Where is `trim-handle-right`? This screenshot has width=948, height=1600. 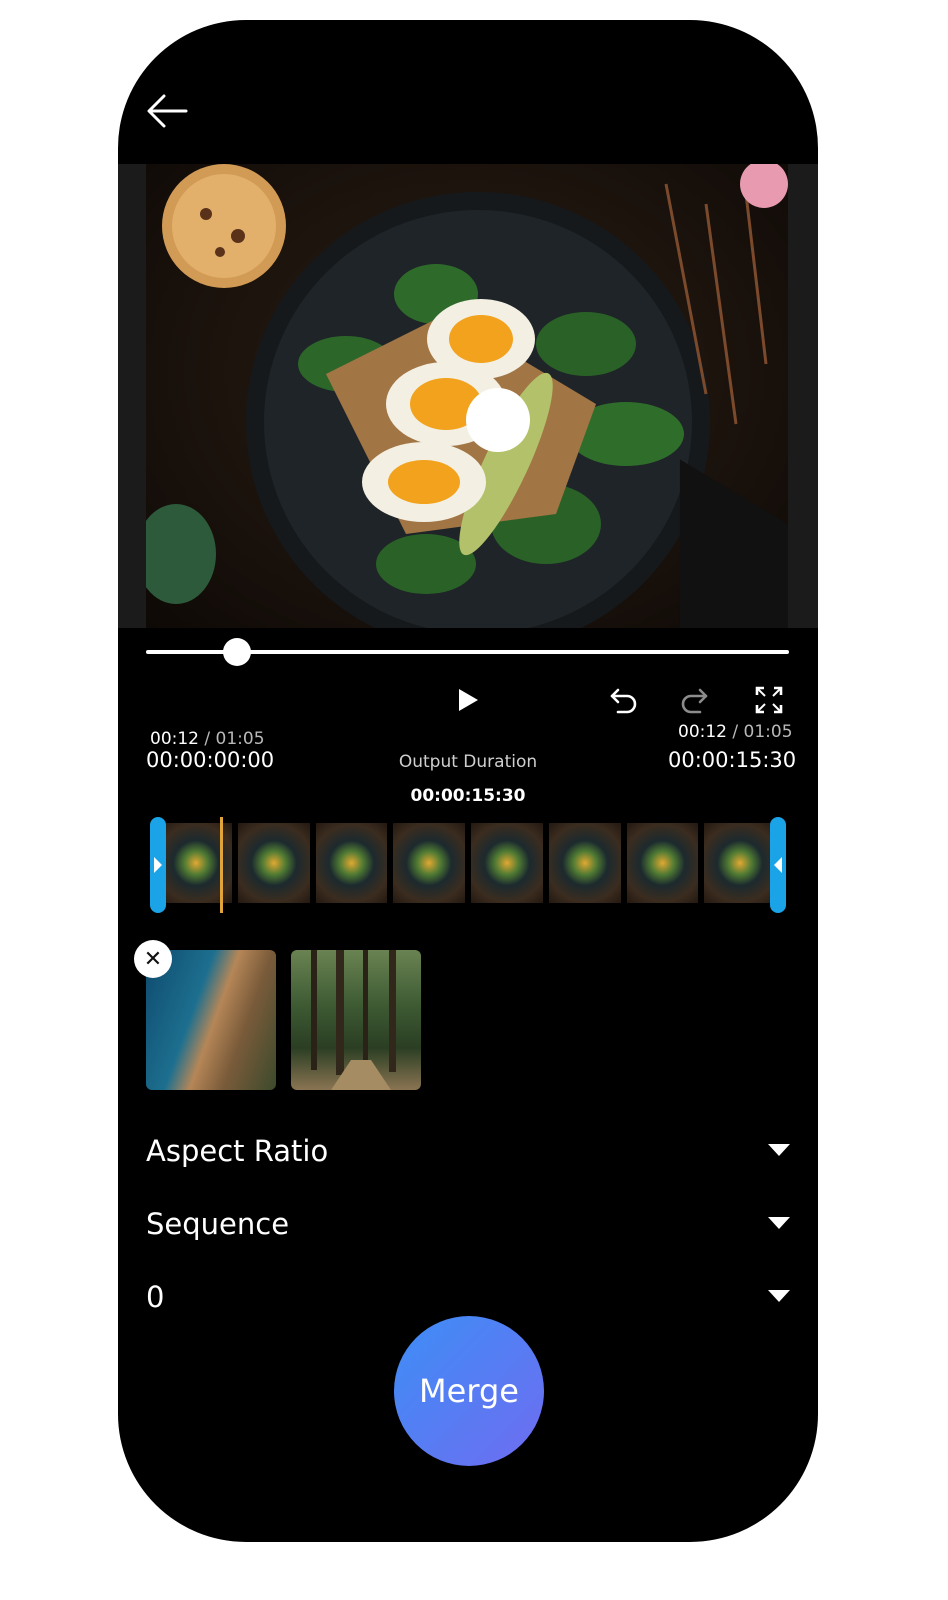 trim-handle-right is located at coordinates (778, 865).